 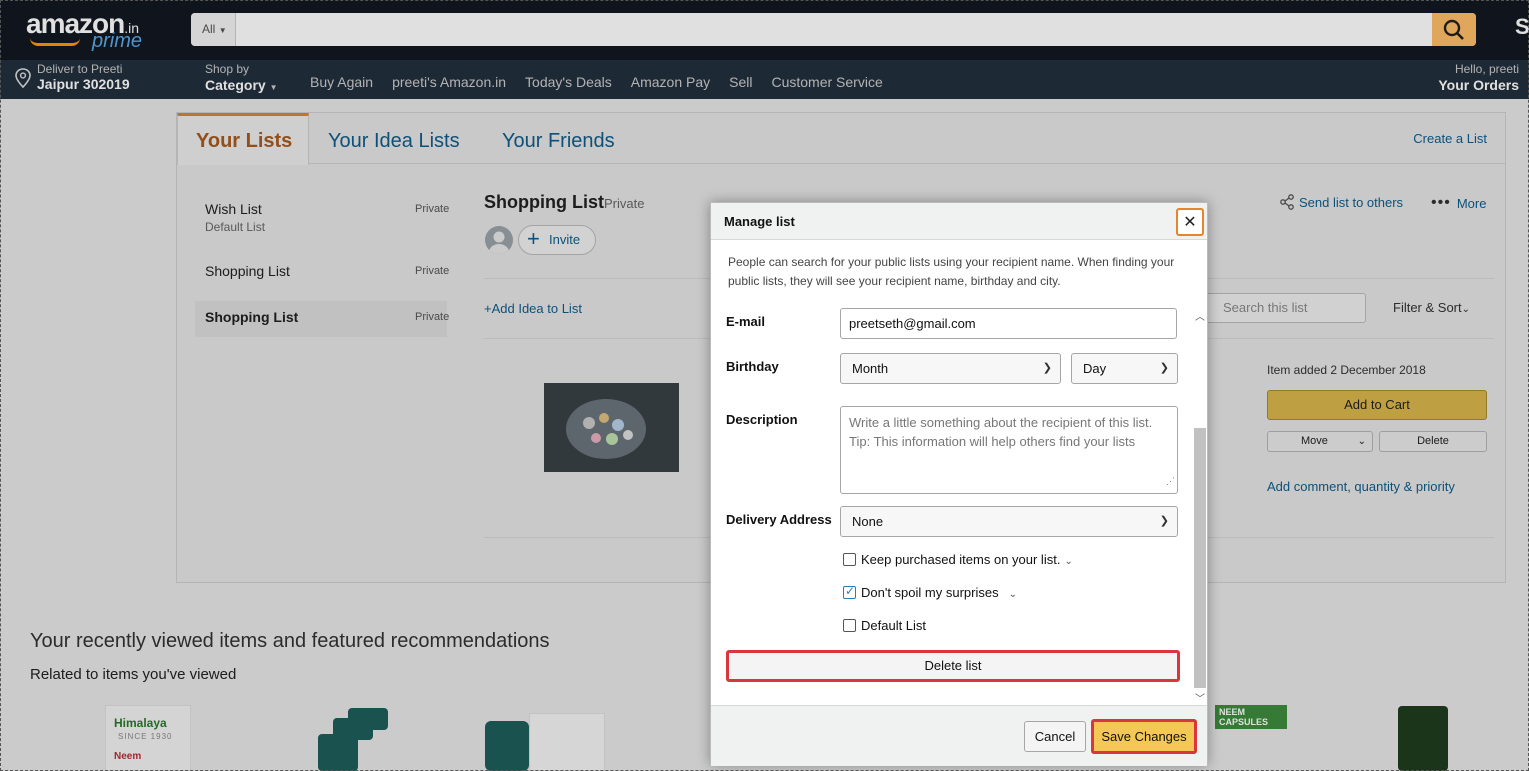 I want to click on delete-list-button: Delete list, so click(x=953, y=666).